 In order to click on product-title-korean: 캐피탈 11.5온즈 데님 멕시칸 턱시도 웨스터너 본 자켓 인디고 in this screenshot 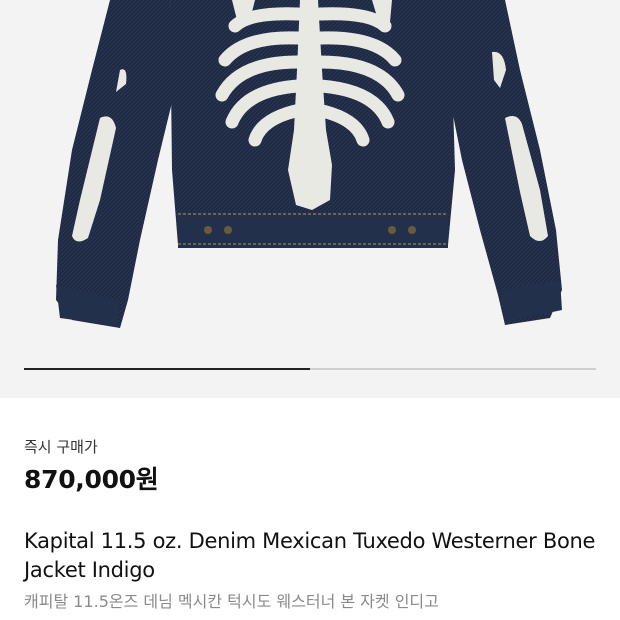, I will do `click(231, 601)`.